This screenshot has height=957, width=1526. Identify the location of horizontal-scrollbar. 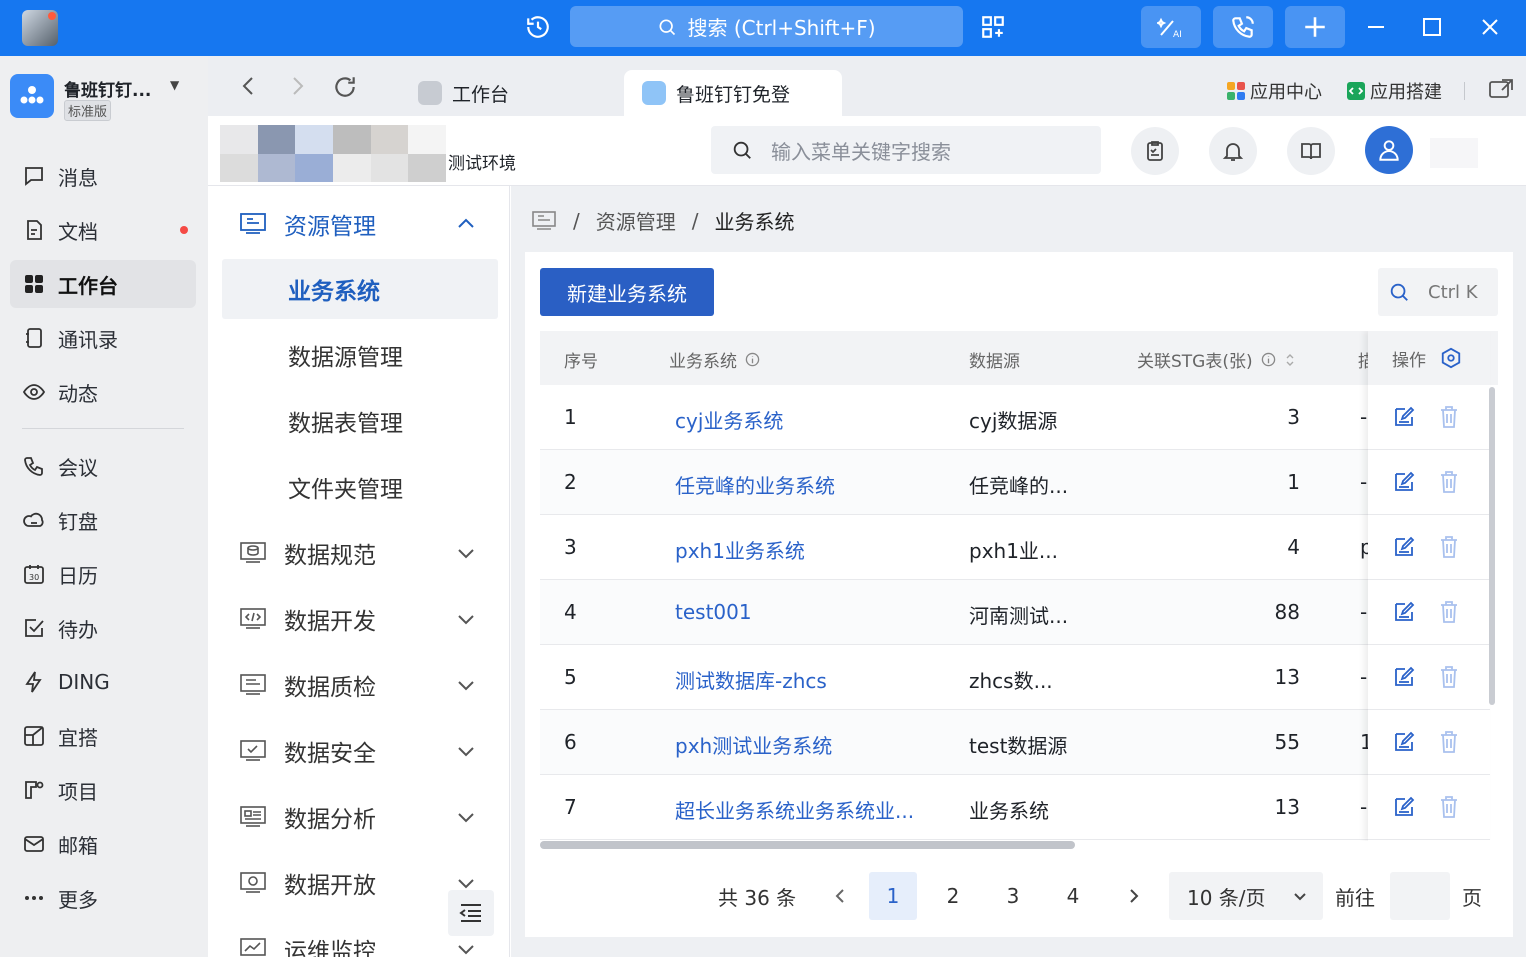
(807, 845).